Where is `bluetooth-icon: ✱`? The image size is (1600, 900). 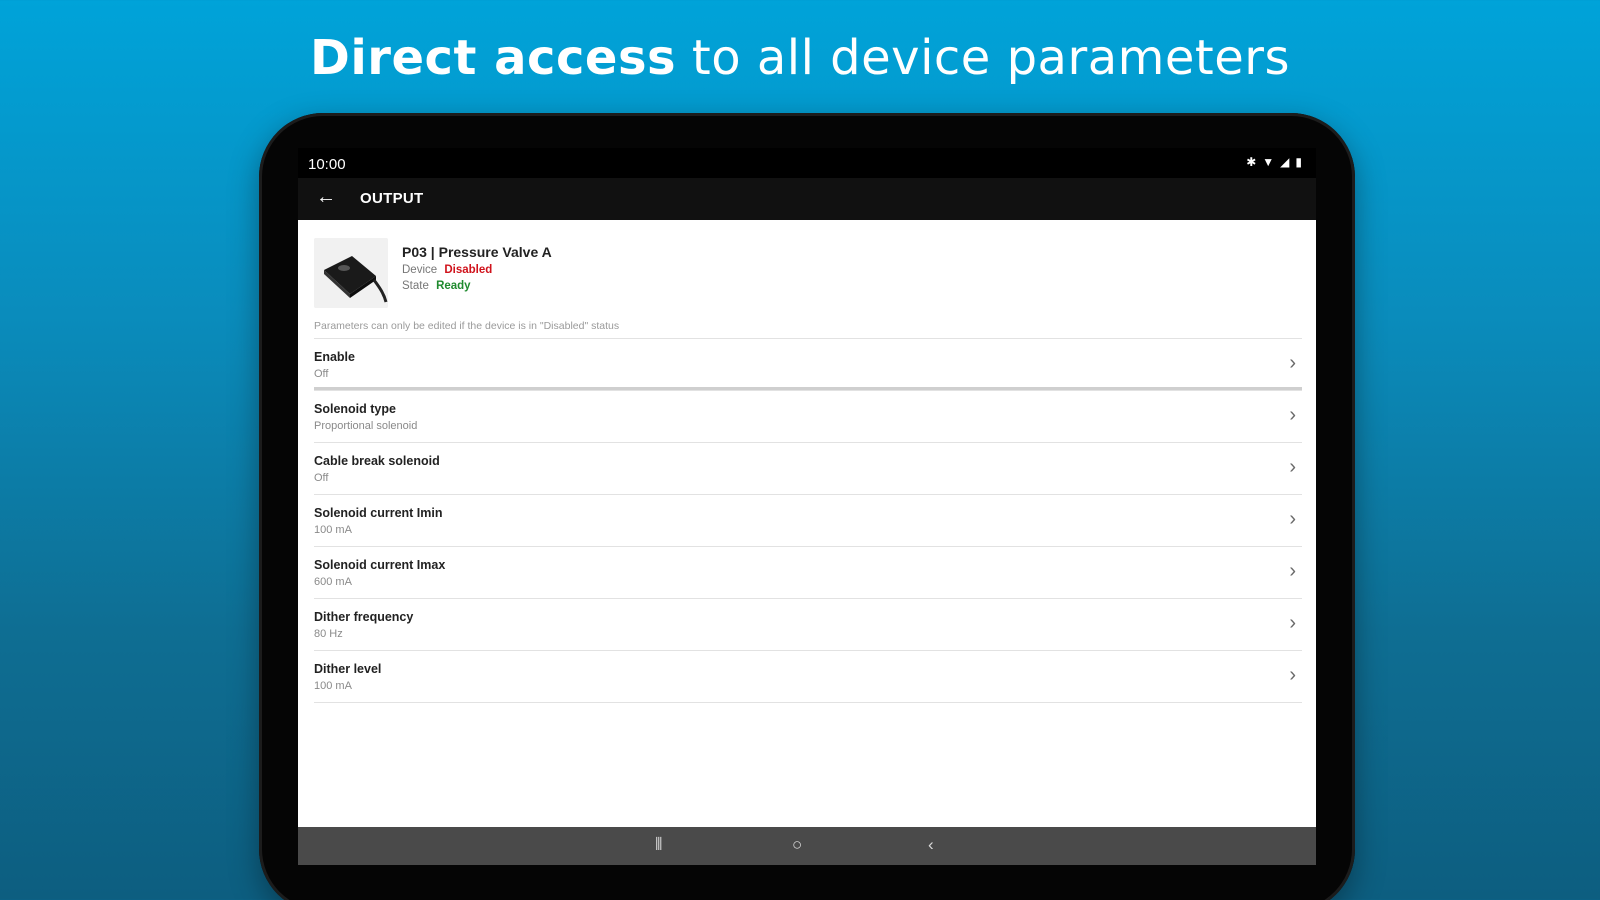 bluetooth-icon: ✱ is located at coordinates (1251, 162).